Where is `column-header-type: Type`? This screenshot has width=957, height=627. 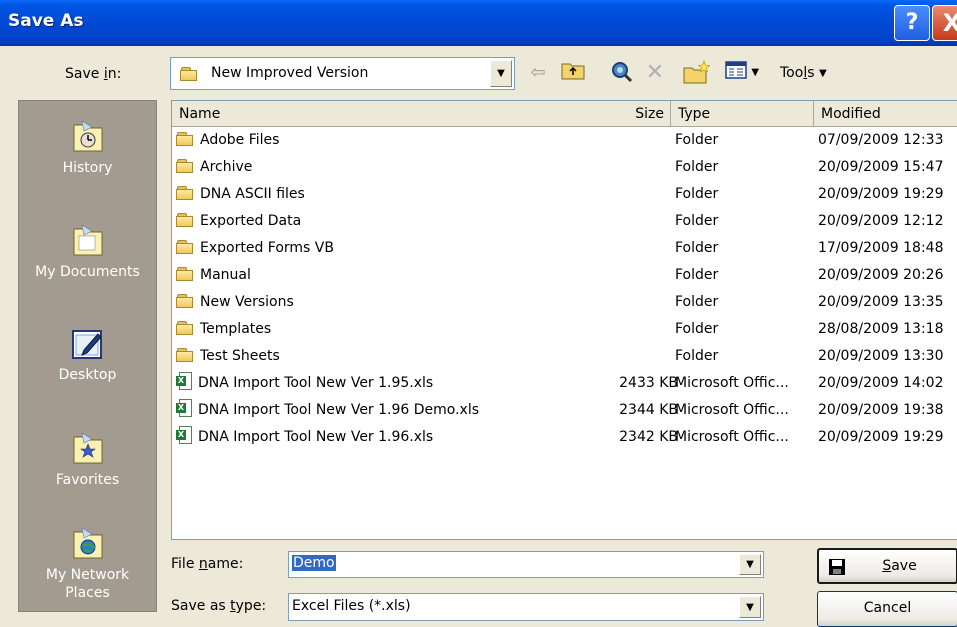
column-header-type: Type is located at coordinates (742, 114).